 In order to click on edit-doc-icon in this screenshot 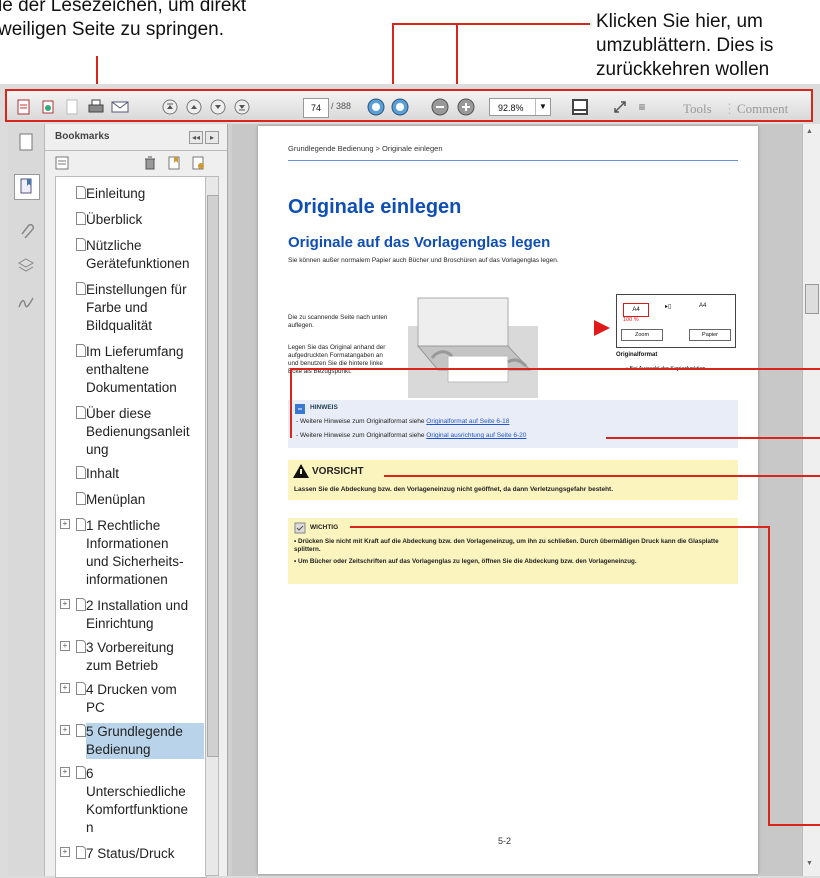, I will do `click(72, 107)`.